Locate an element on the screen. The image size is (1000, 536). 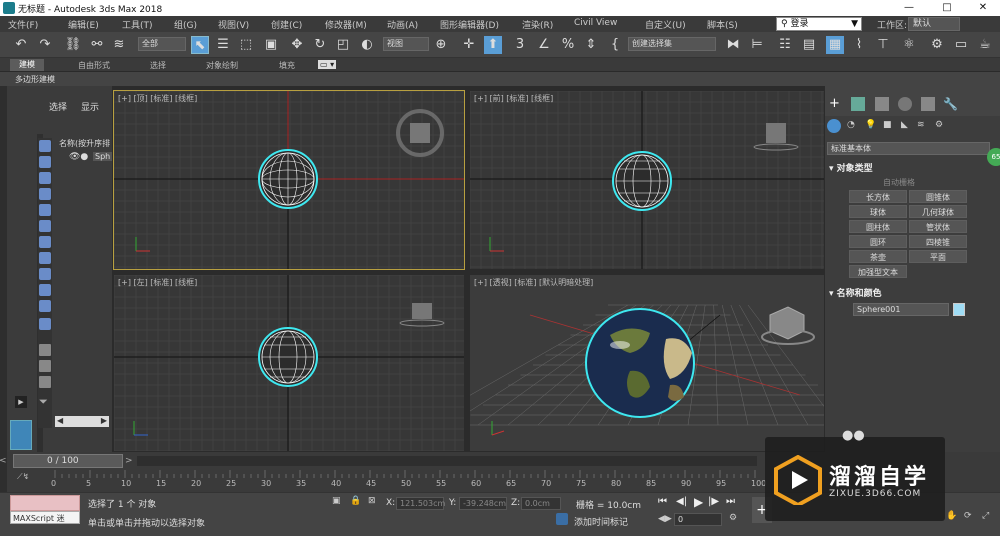
menu-file: 文件(F) is located at coordinates (23, 24).